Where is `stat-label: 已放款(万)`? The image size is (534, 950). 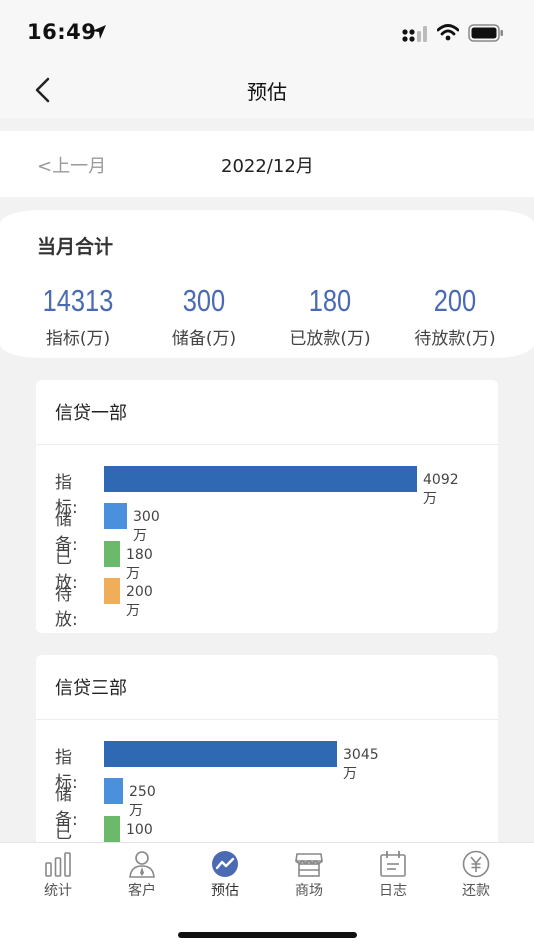 stat-label: 已放款(万) is located at coordinates (330, 339).